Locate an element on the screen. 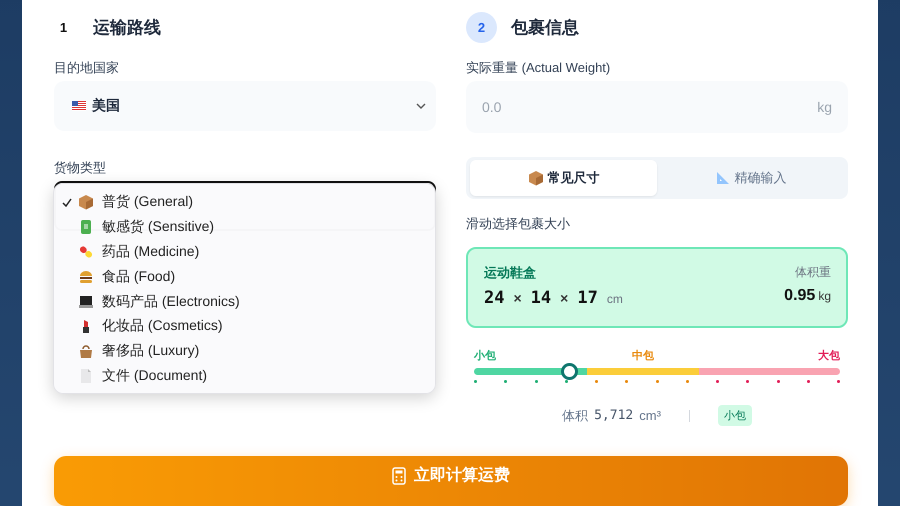 Image resolution: width=900 pixels, height=506 pixels. option-label: 化妆品 (Cosmetics) is located at coordinates (162, 326).